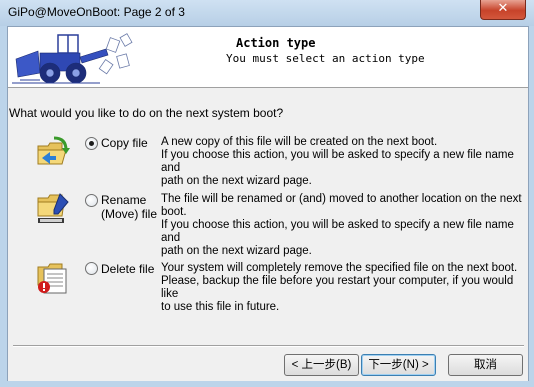  Describe the element at coordinates (96, 12) in the screenshot. I see `window-title: GiPo@MoveOnBoot: Page 2 of 3` at that location.